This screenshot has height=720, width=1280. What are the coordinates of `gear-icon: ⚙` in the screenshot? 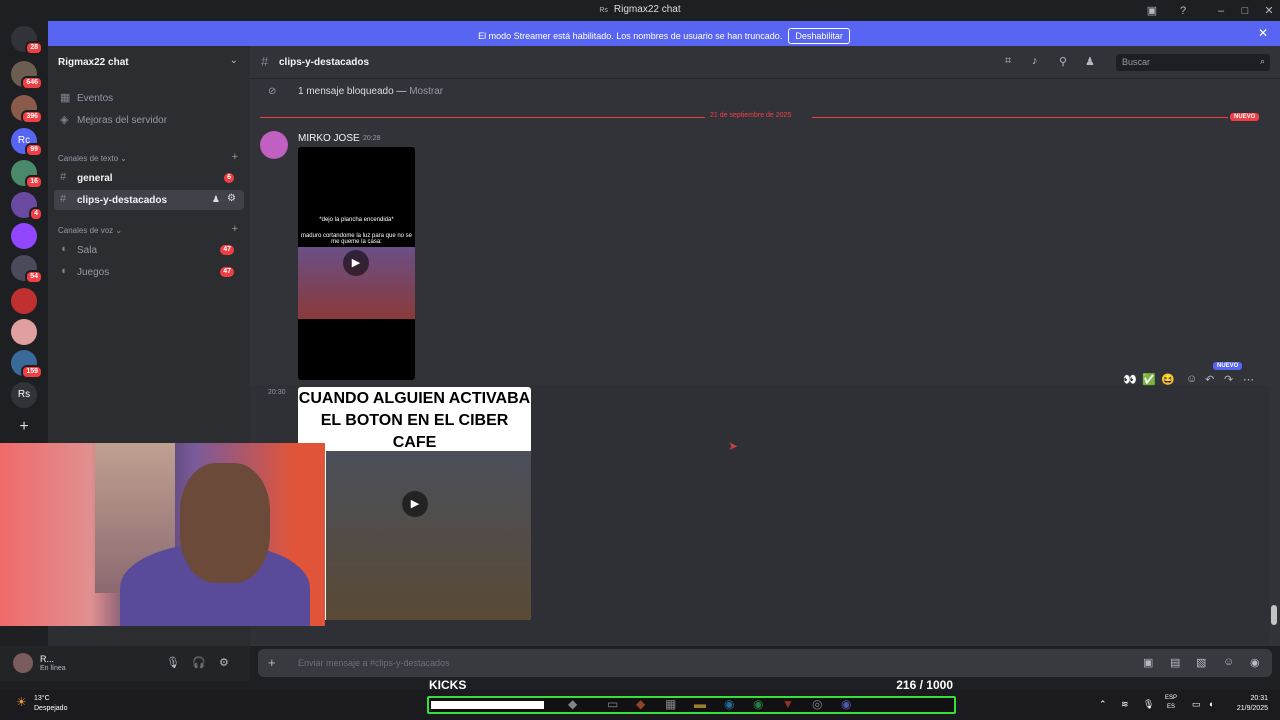 It's located at (231, 198).